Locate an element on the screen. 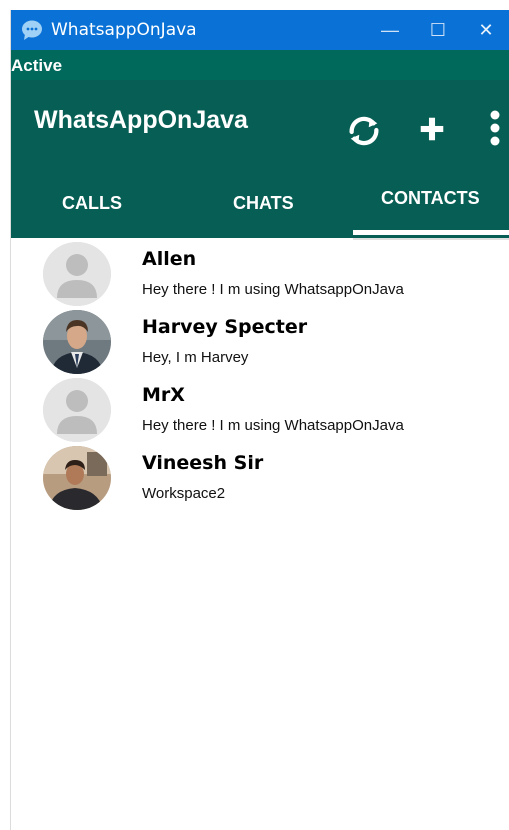  window-titlebar: WhatsappOnJava — ☐ ✕ is located at coordinates (260, 30).